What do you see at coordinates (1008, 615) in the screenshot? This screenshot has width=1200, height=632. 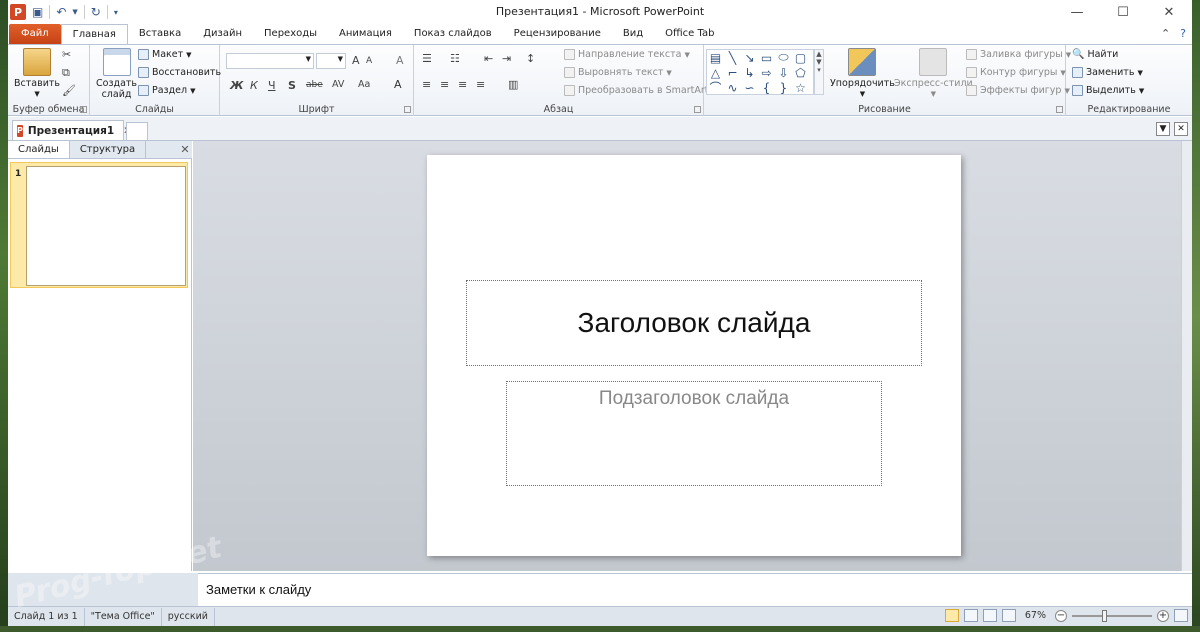 I see `slideshow-view-icon` at bounding box center [1008, 615].